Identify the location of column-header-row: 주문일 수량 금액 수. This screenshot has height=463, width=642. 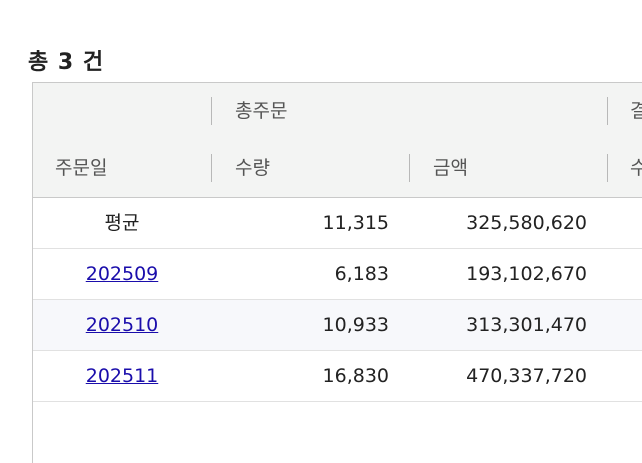
(337, 169).